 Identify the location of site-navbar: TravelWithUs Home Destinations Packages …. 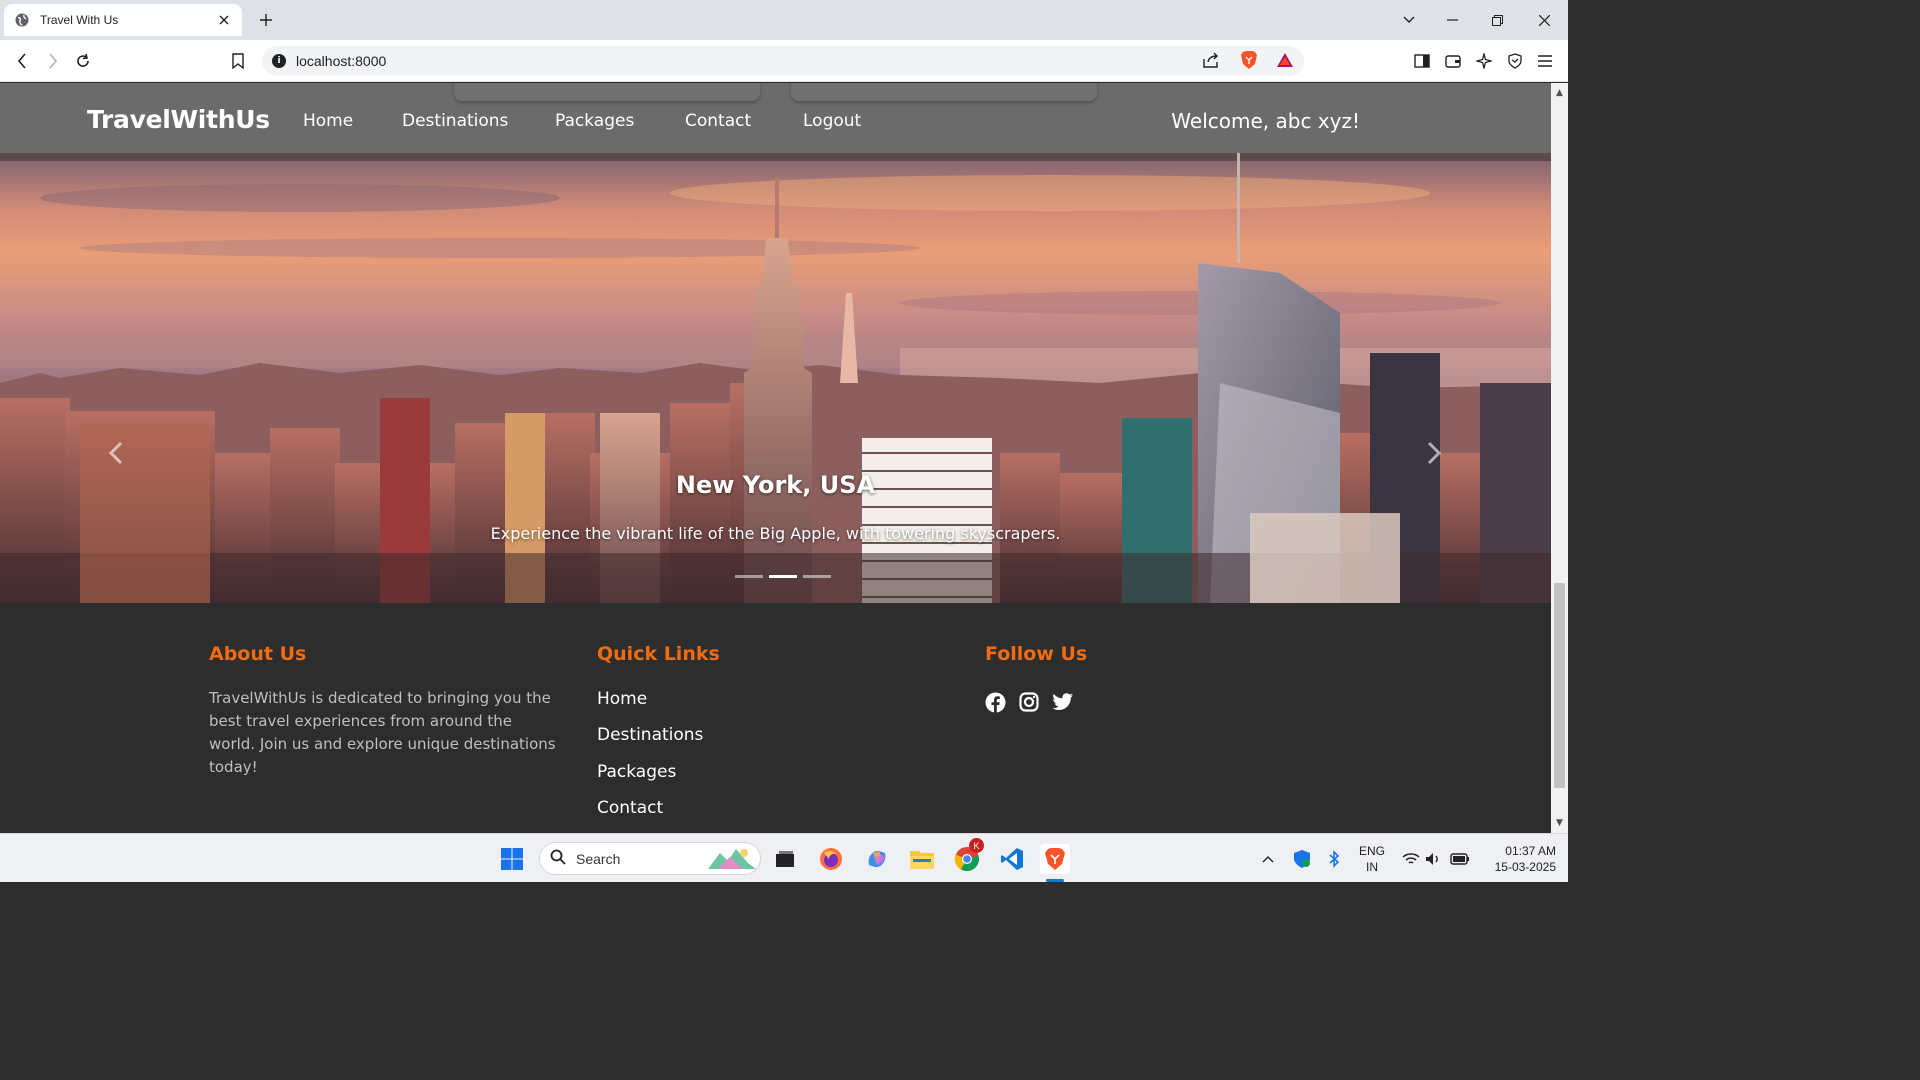
(775, 118).